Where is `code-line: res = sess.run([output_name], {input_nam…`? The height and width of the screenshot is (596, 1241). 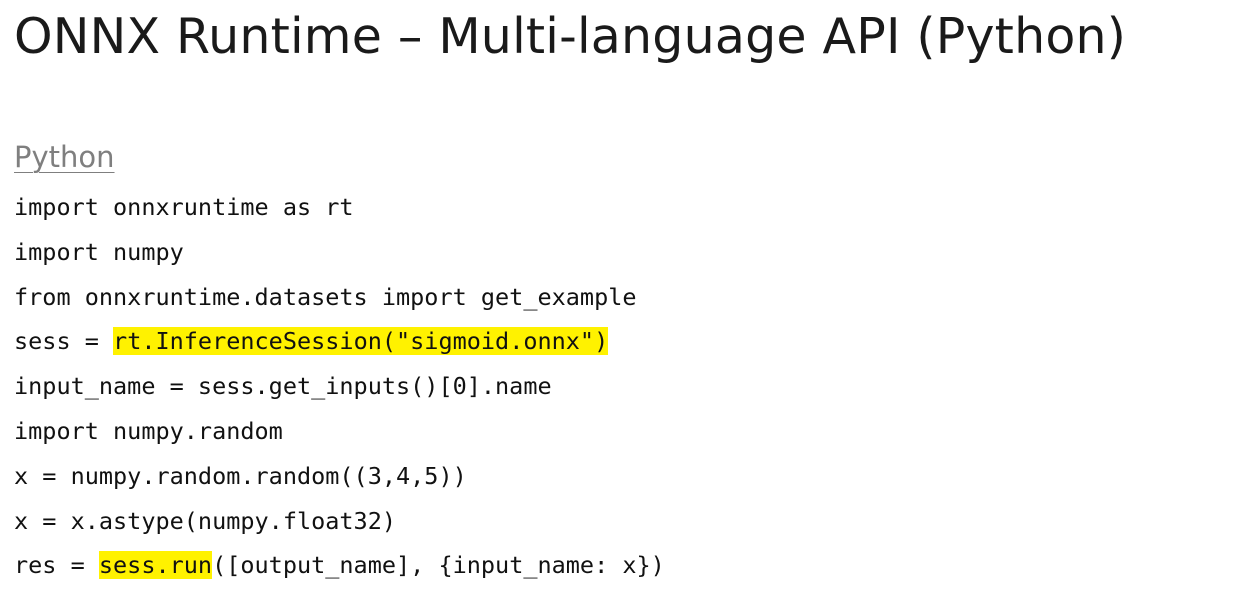
code-line: res = sess.run([output_name], {input_nam… is located at coordinates (339, 565).